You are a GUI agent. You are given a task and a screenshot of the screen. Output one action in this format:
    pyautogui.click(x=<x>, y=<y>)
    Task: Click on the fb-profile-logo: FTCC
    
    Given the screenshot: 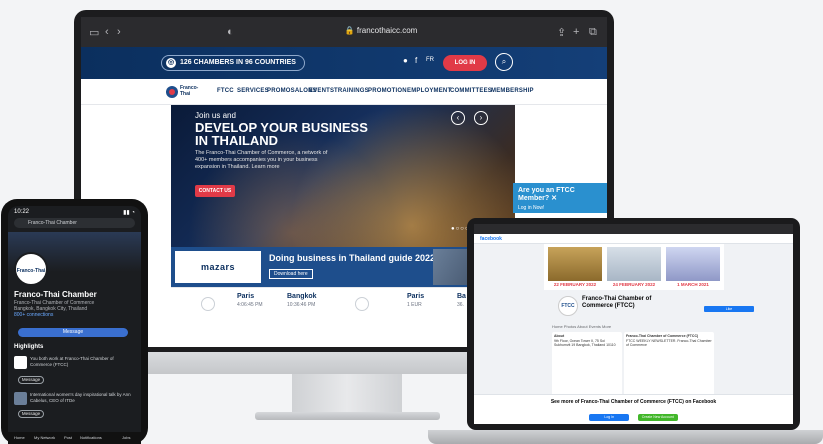 What is the action you would take?
    pyautogui.click(x=568, y=306)
    